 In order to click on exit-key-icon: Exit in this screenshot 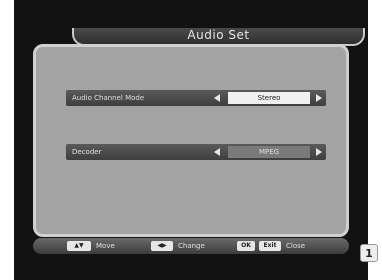, I will do `click(270, 246)`.